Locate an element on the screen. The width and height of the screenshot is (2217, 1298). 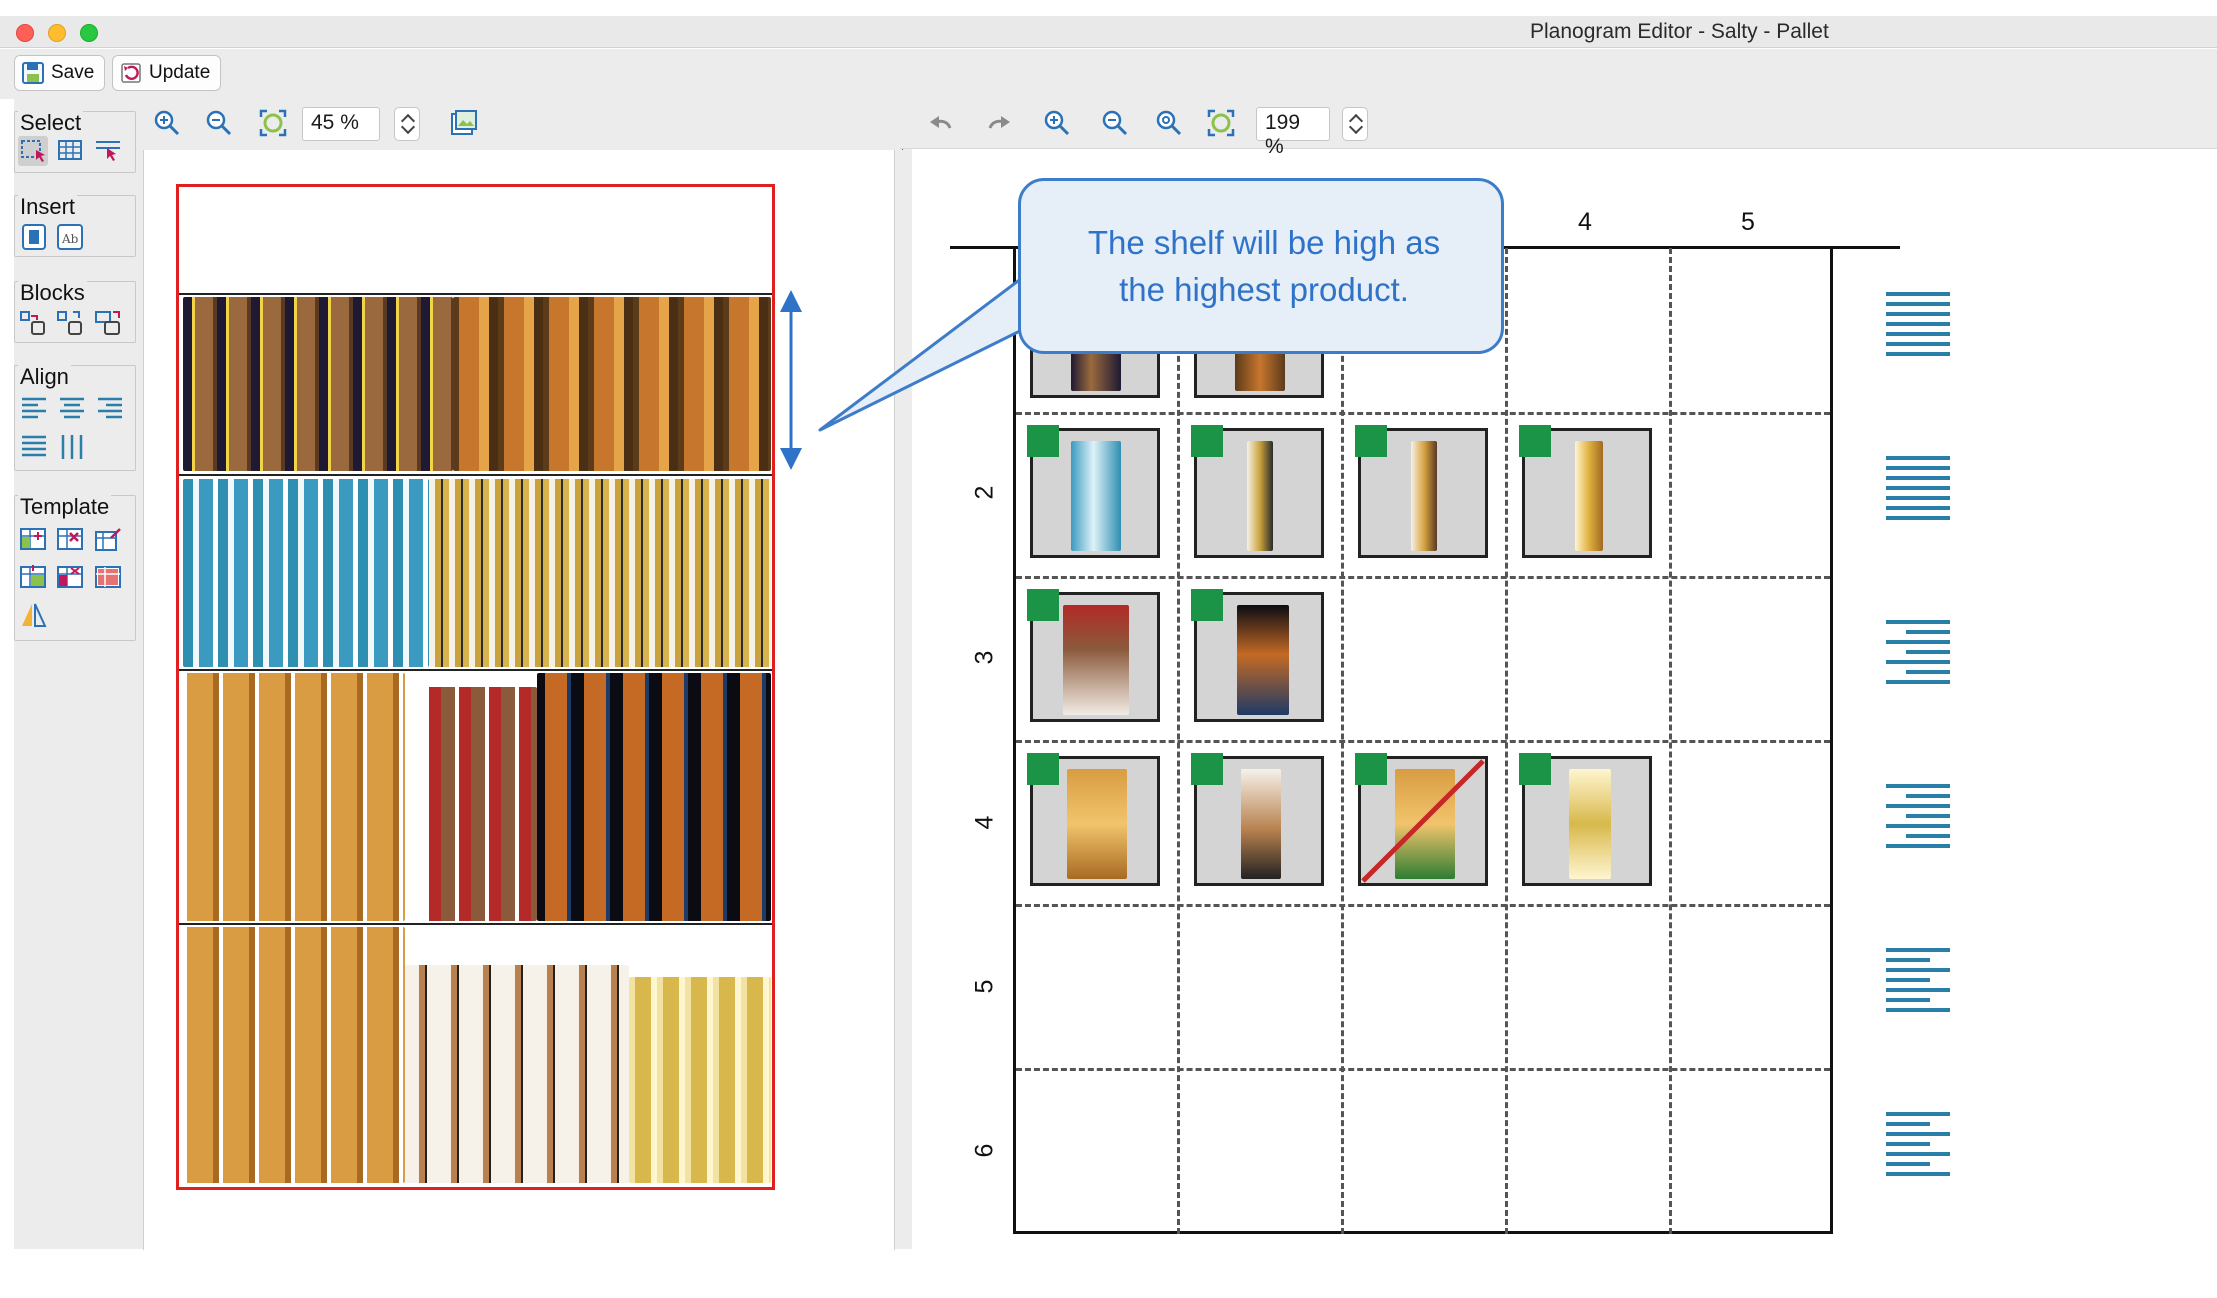
main-toolbar: Save Update is located at coordinates (1108, 74).